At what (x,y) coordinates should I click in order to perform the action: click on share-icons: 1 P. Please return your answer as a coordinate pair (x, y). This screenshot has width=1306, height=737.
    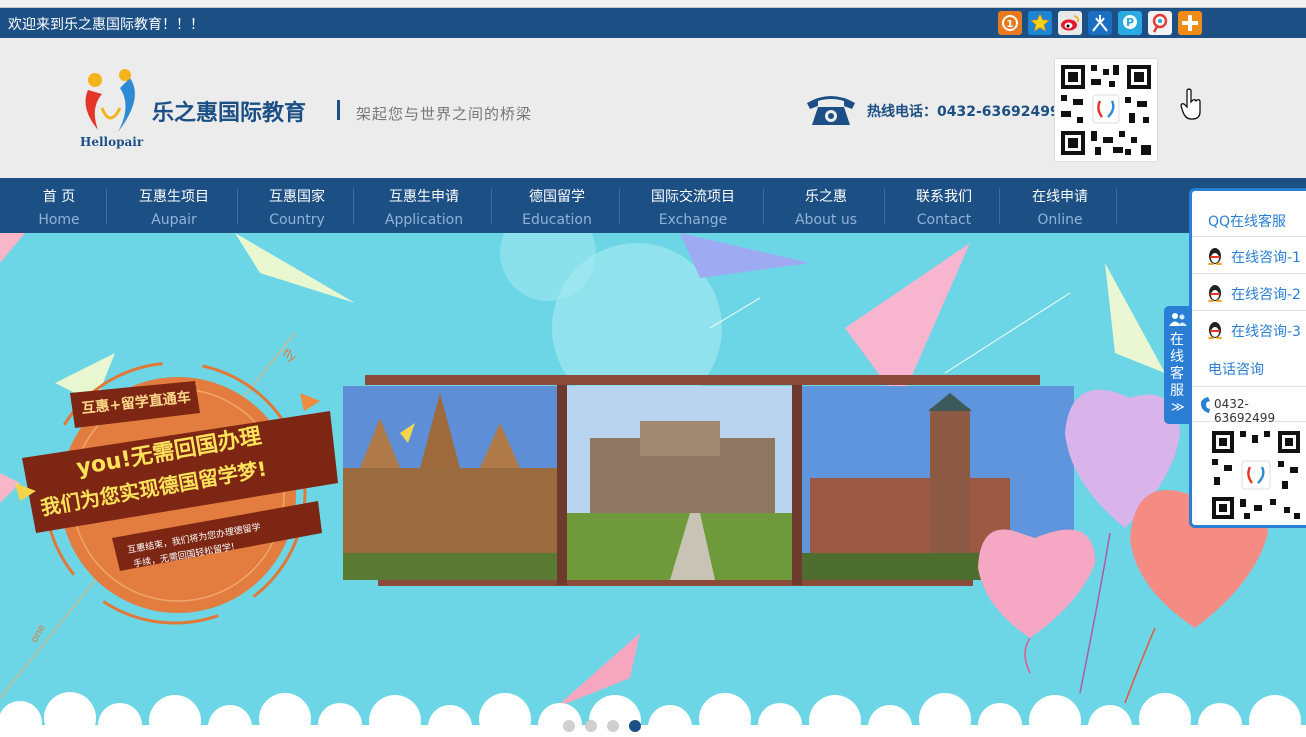
    Looking at the image, I should click on (1100, 23).